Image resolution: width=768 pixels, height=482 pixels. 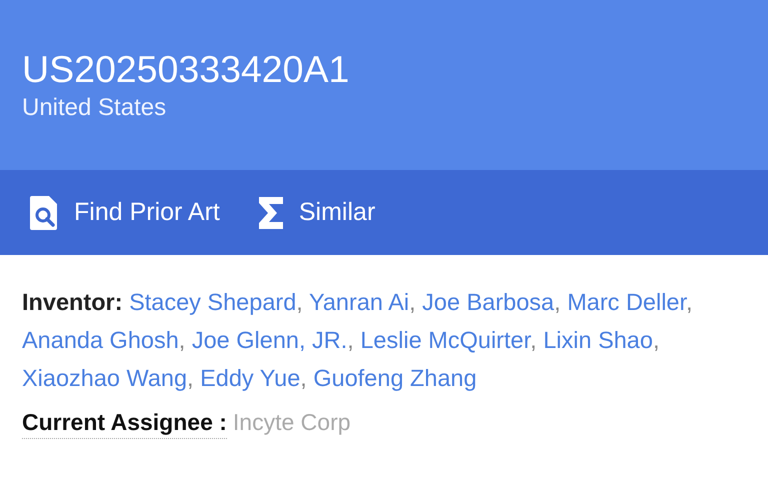 I want to click on find-prior-art-button: Find Prior Art, so click(x=124, y=213).